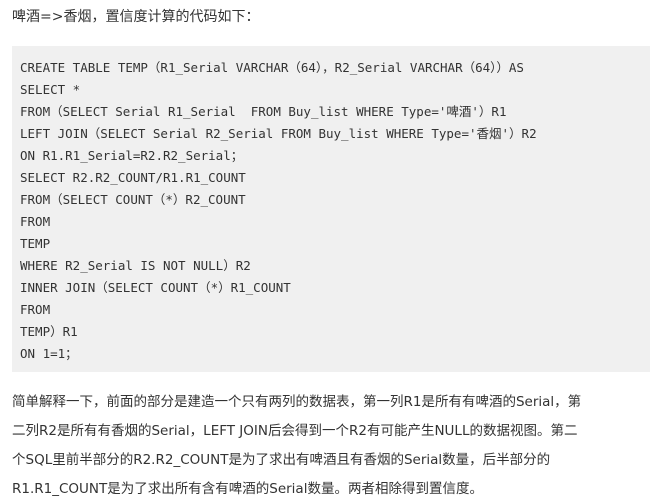  Describe the element at coordinates (155, 287) in the screenshot. I see `code-line: INNER JOIN（SELECT COUNT（*）R1_COUNT` at that location.